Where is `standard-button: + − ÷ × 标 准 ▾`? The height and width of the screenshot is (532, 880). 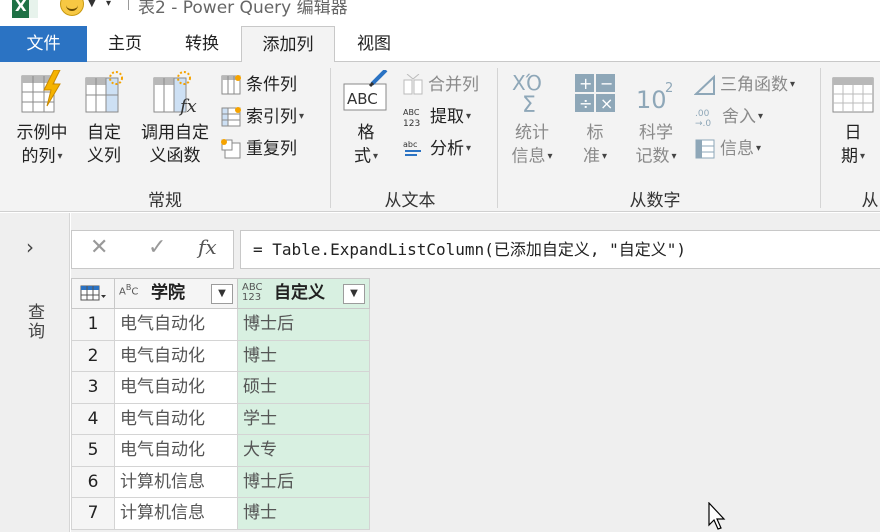 standard-button: + − ÷ × 标 准 ▾ is located at coordinates (595, 119).